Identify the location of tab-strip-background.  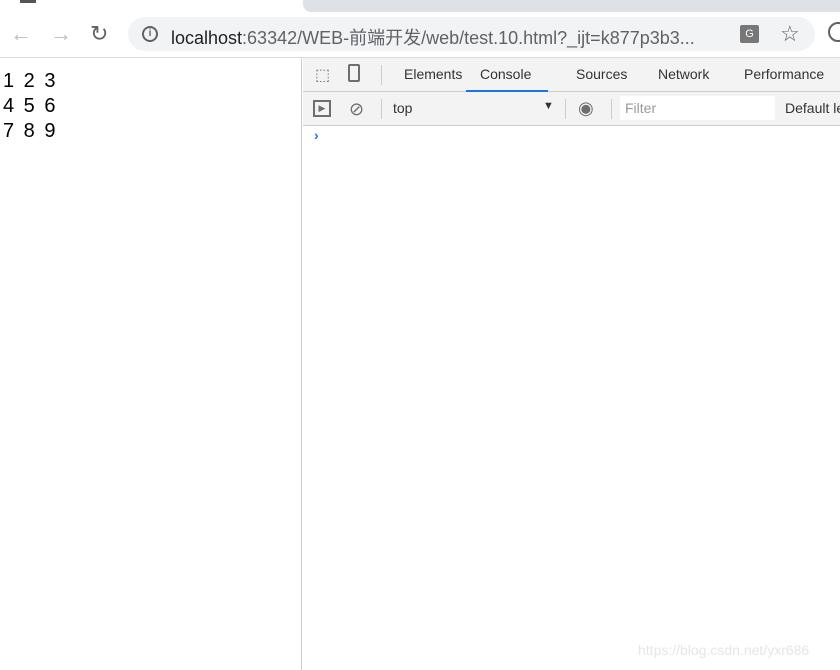
(571, 6).